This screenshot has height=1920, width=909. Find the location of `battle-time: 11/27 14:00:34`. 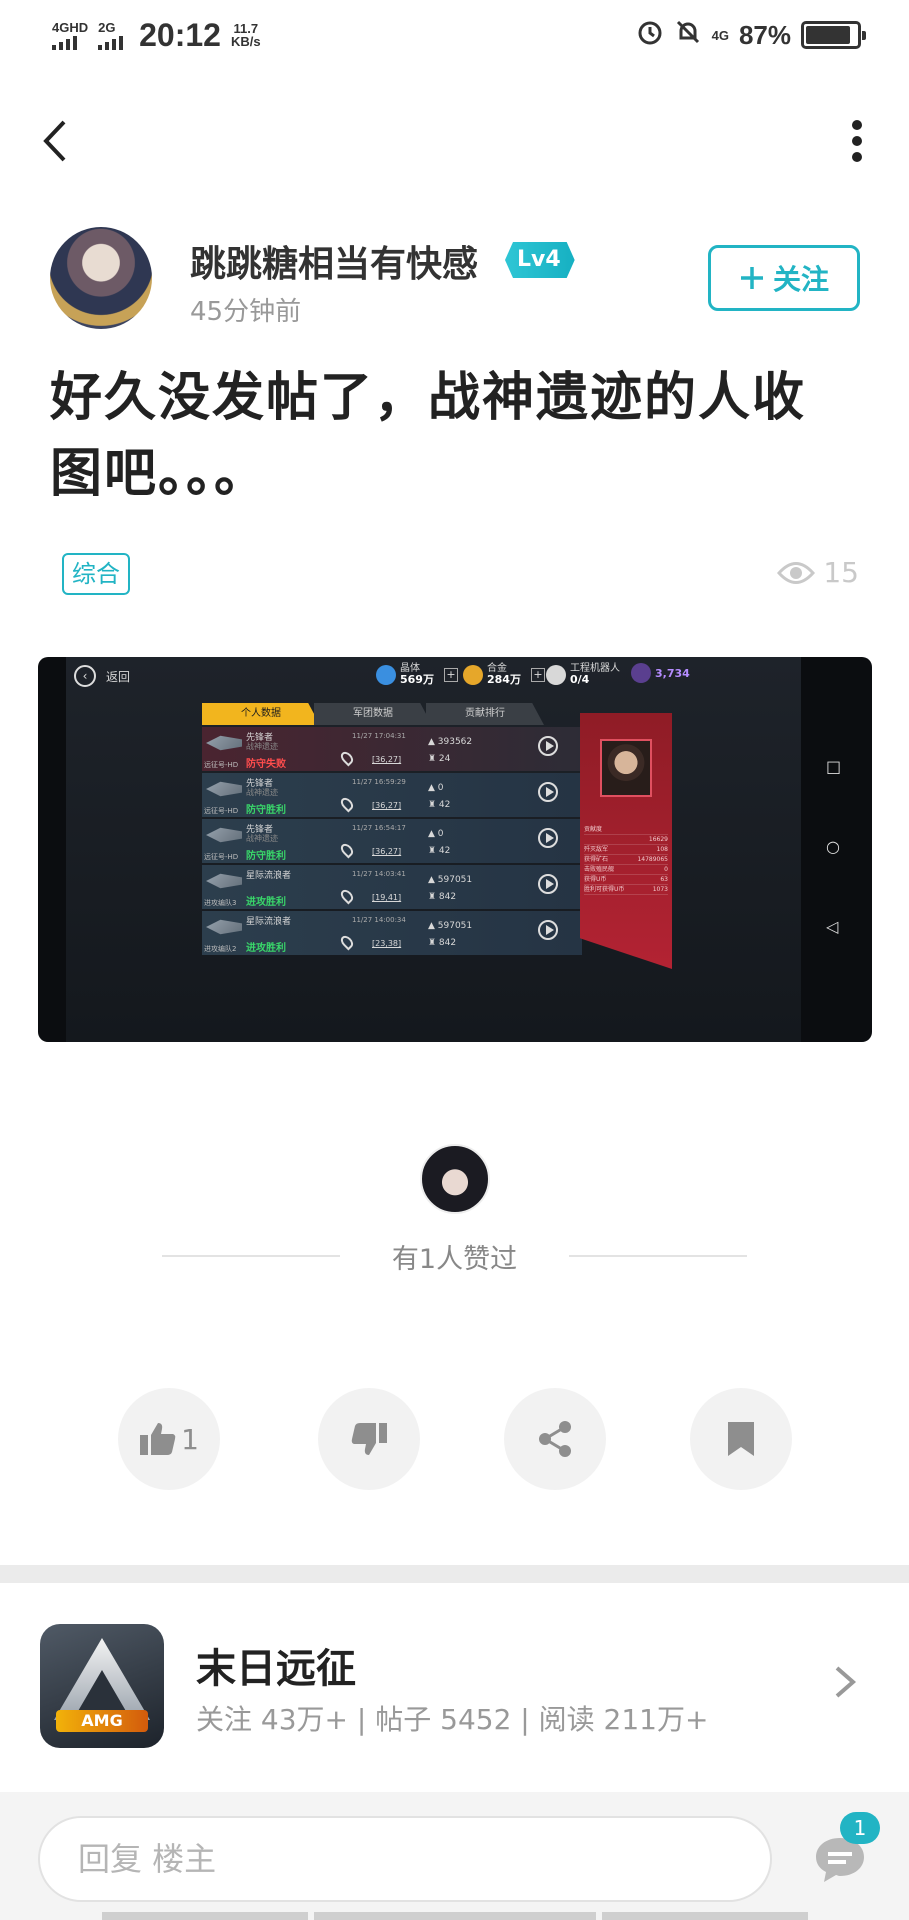

battle-time: 11/27 14:00:34 is located at coordinates (379, 920).